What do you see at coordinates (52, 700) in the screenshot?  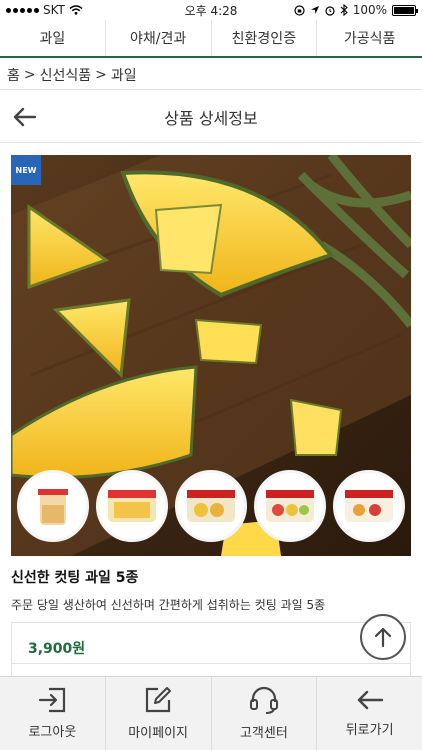 I see `logout-icon` at bounding box center [52, 700].